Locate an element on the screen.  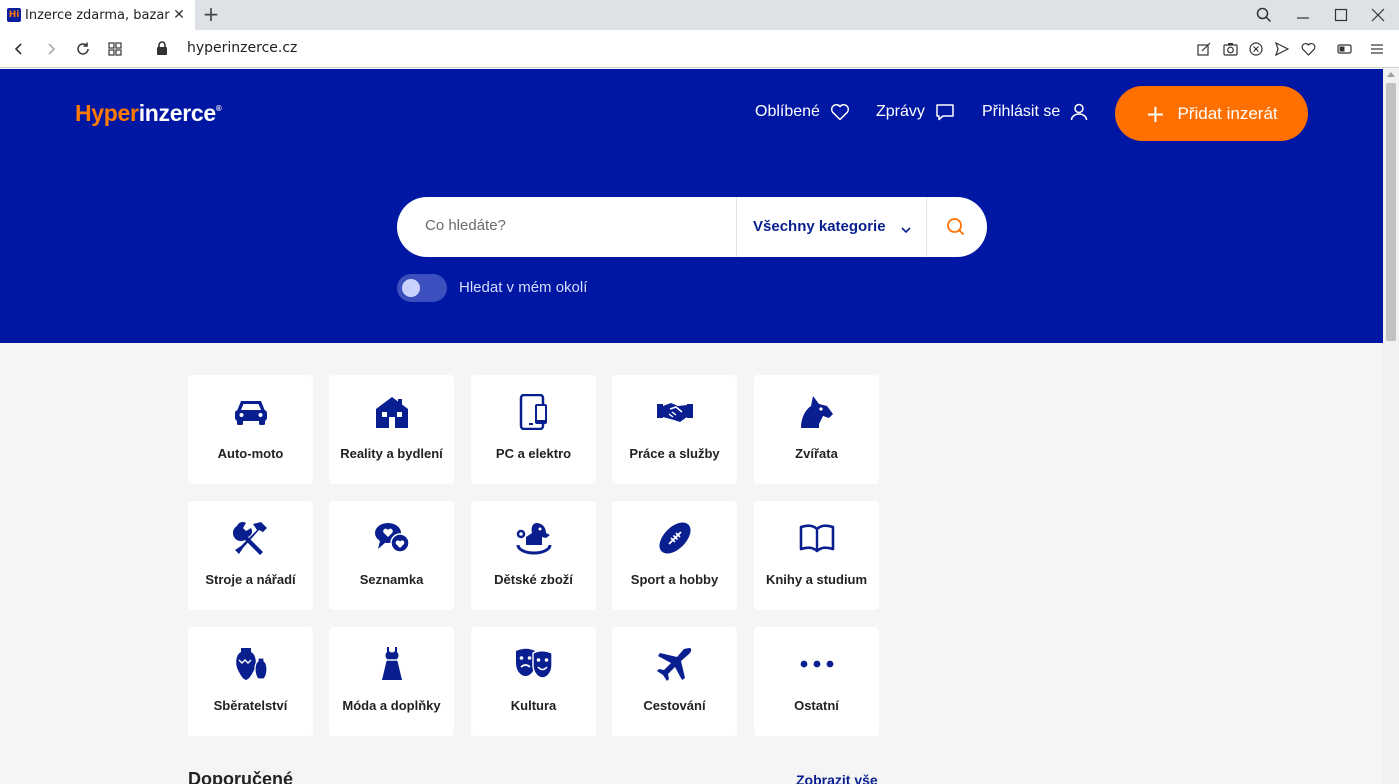
category-tile-prace-sluzby: Práce a služby is located at coordinates (674, 429).